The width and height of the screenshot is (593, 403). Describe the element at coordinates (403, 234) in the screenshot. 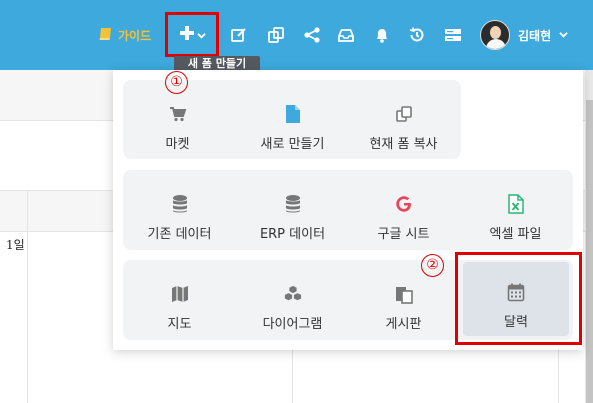

I see `menu-item-label: 구글 시트` at that location.